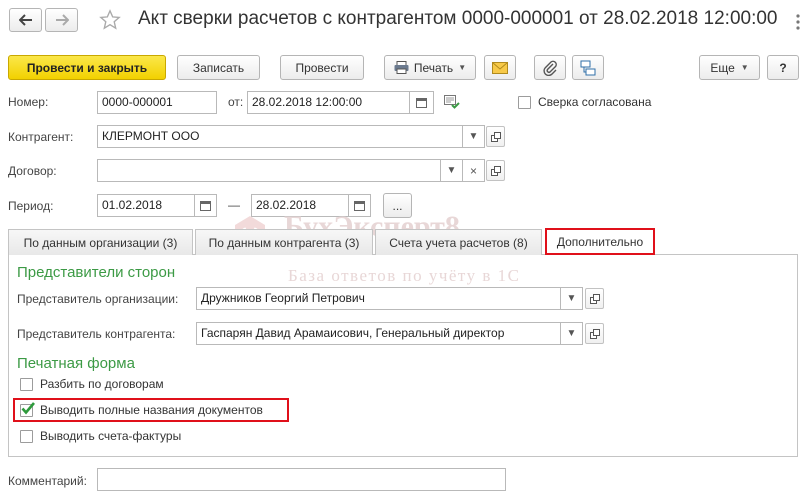  I want to click on printer-icon, so click(401, 67).